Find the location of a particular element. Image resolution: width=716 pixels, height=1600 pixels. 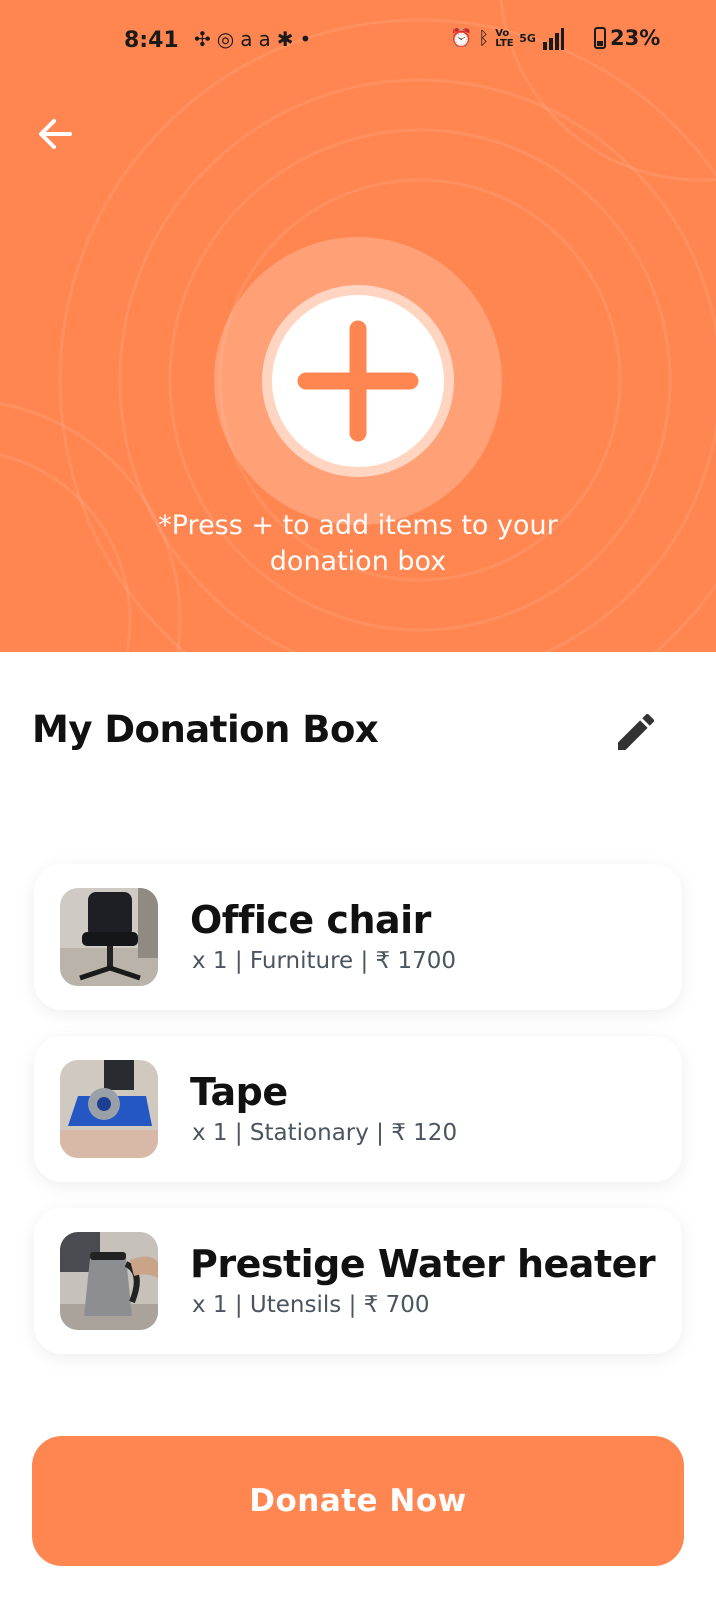

slack-icon: ✣ is located at coordinates (202, 39).